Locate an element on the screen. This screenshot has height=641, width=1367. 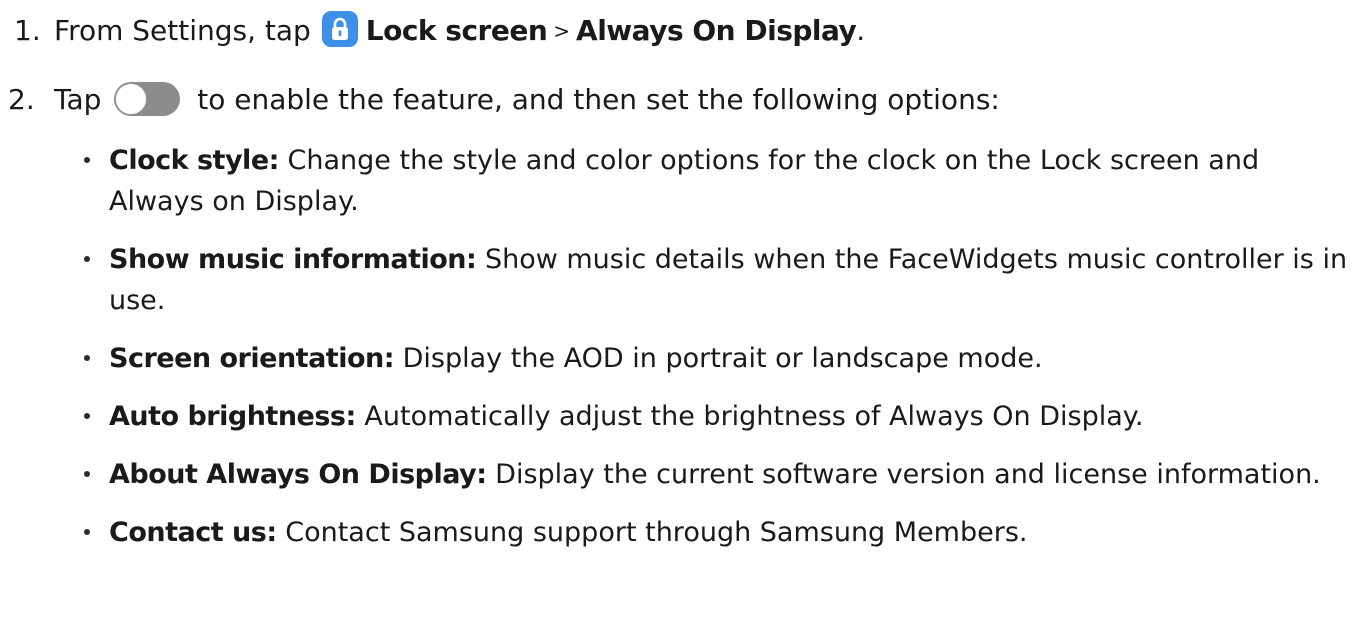
option-title: Screen orientation is located at coordinates (246, 358).